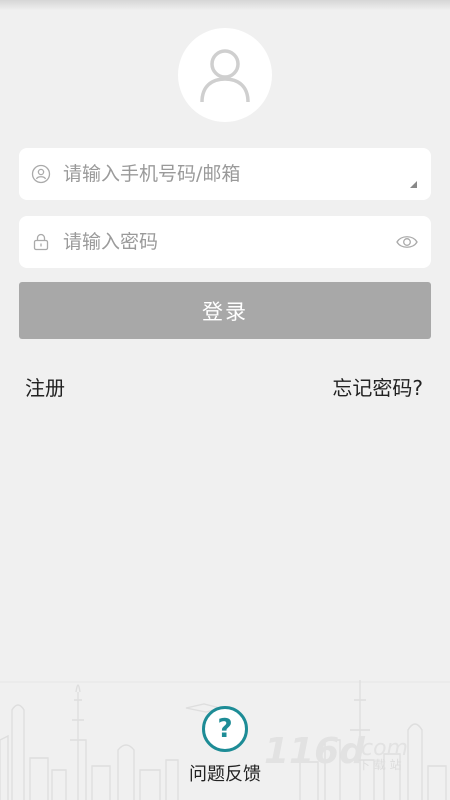 This screenshot has height=800, width=450. I want to click on feedback-button: ? 问题反馈, so click(225, 753).